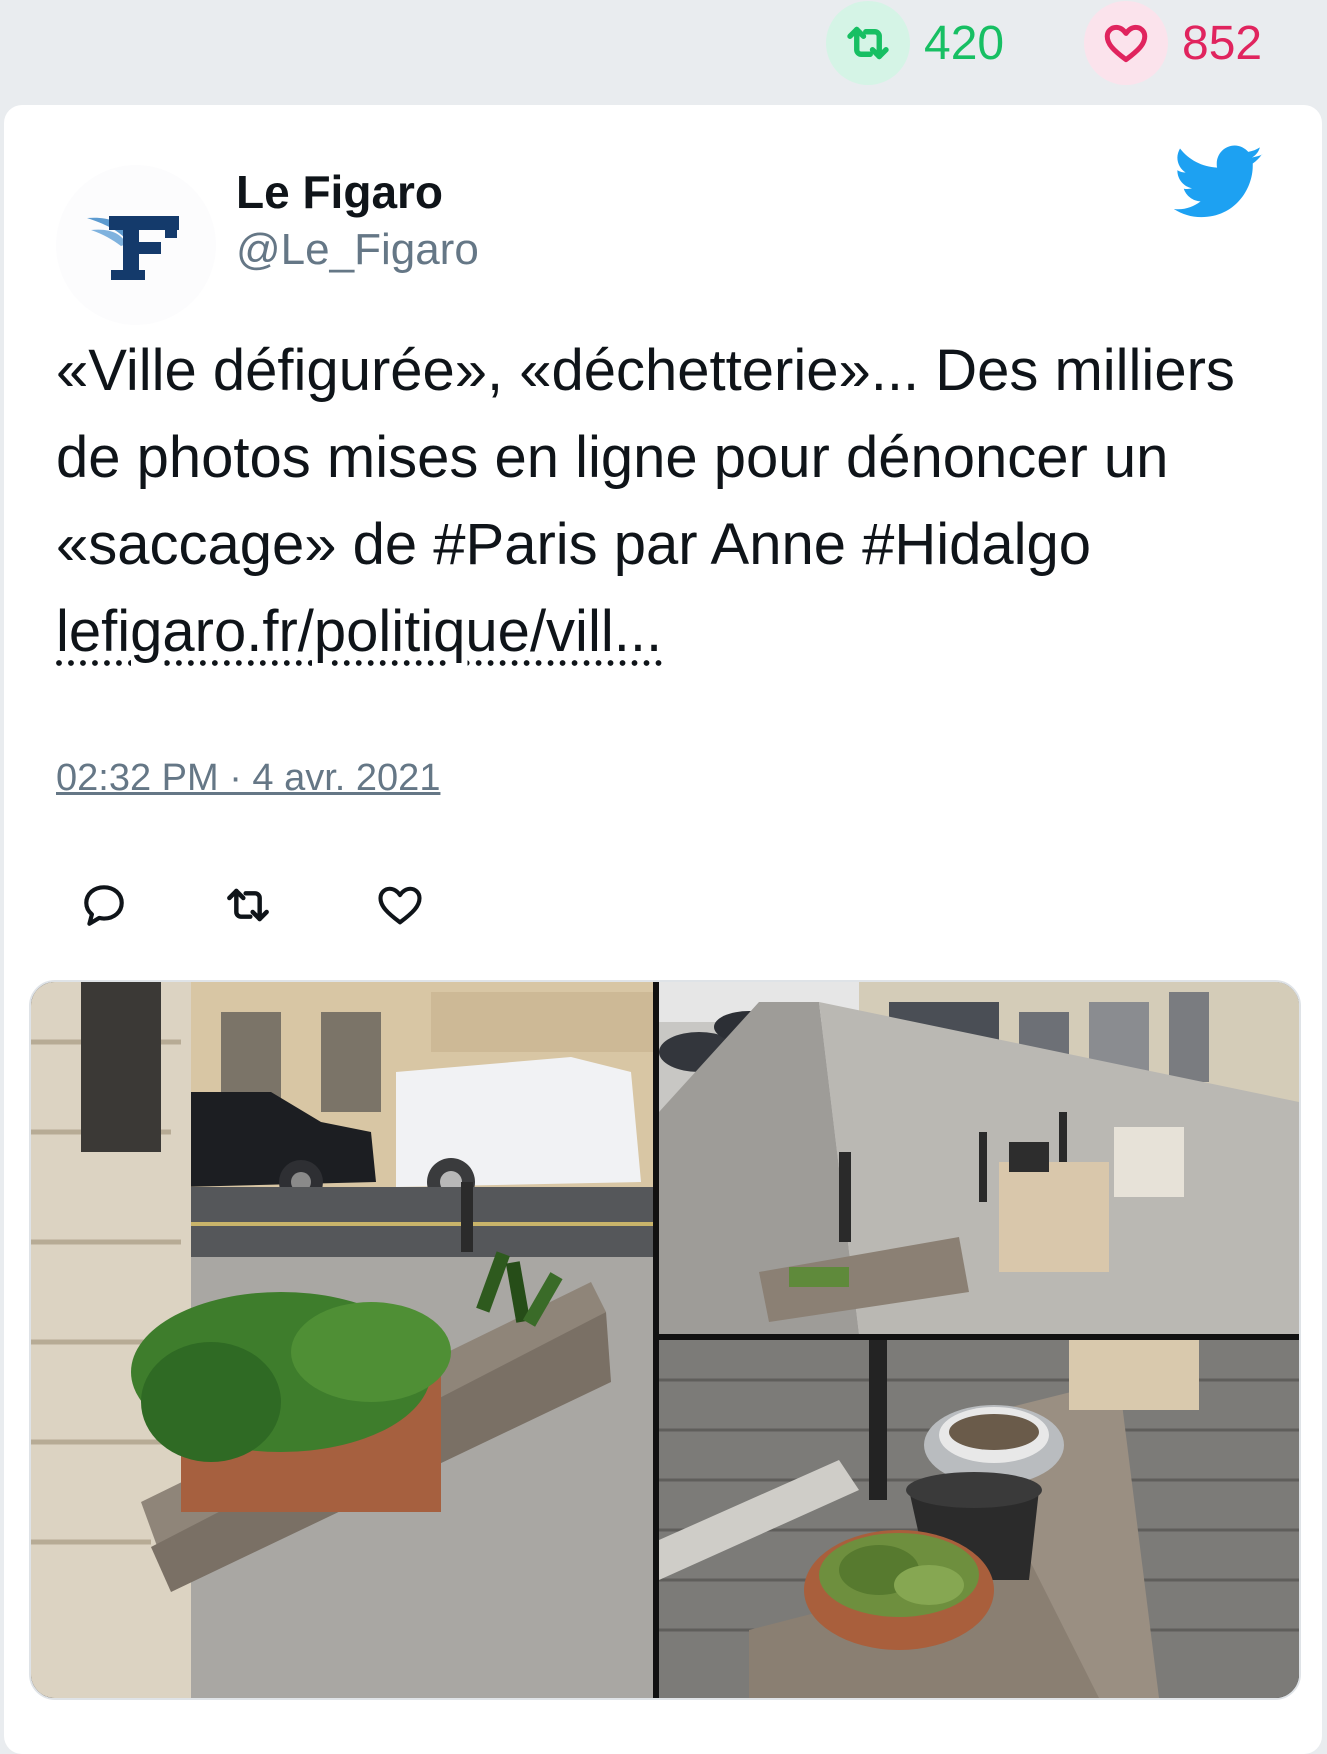  I want to click on twitter-bird-icon, so click(1218, 185).